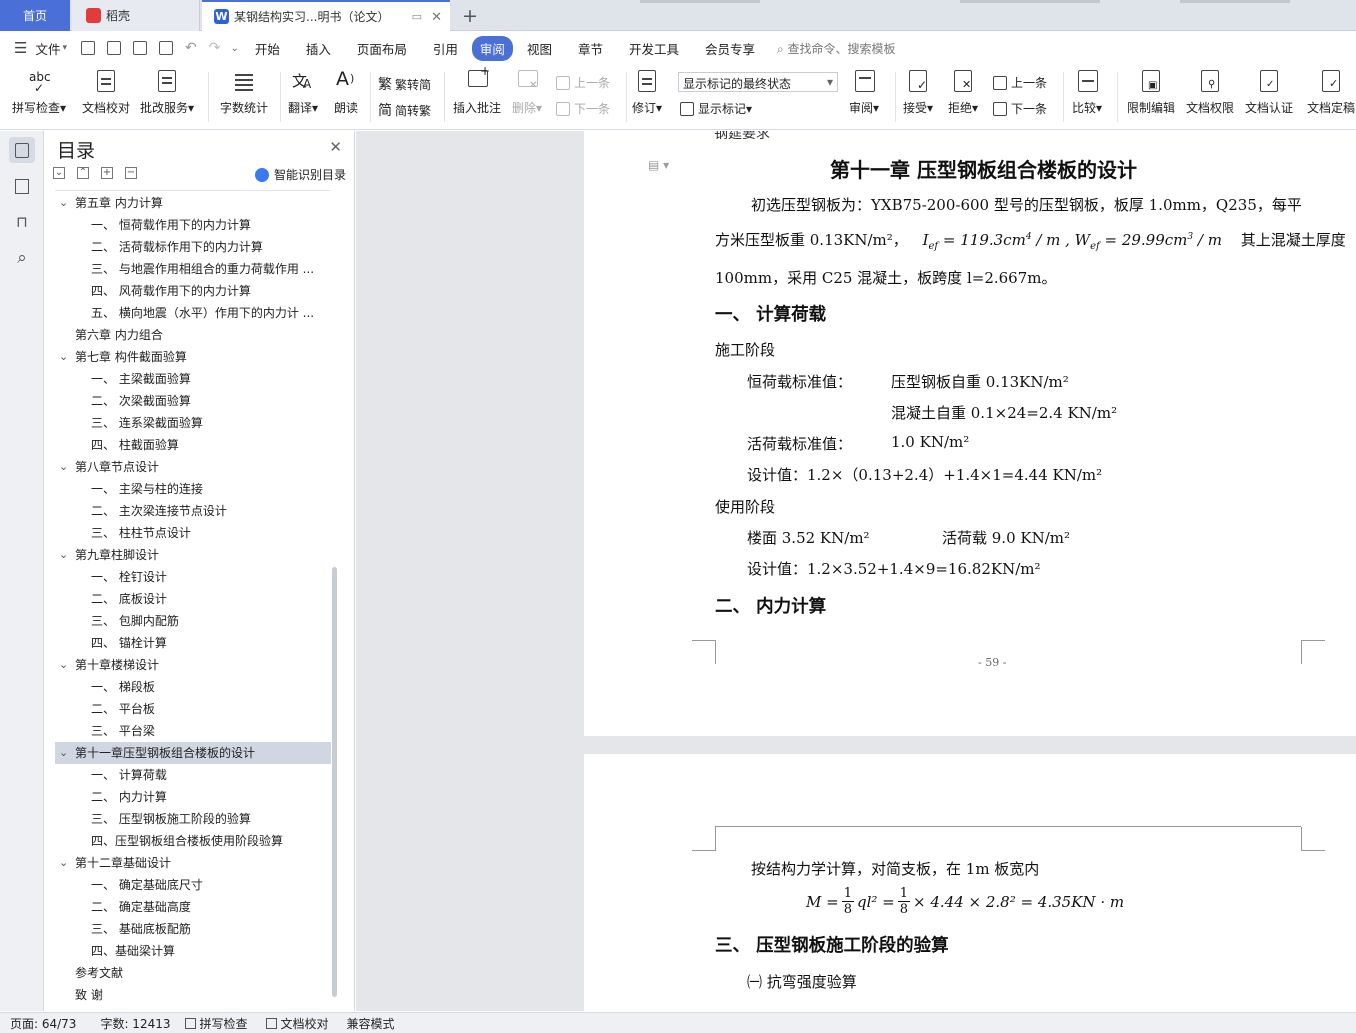 This screenshot has height=1033, width=1356. Describe the element at coordinates (136, 15) in the screenshot. I see `tab-daoke: 稻壳` at that location.